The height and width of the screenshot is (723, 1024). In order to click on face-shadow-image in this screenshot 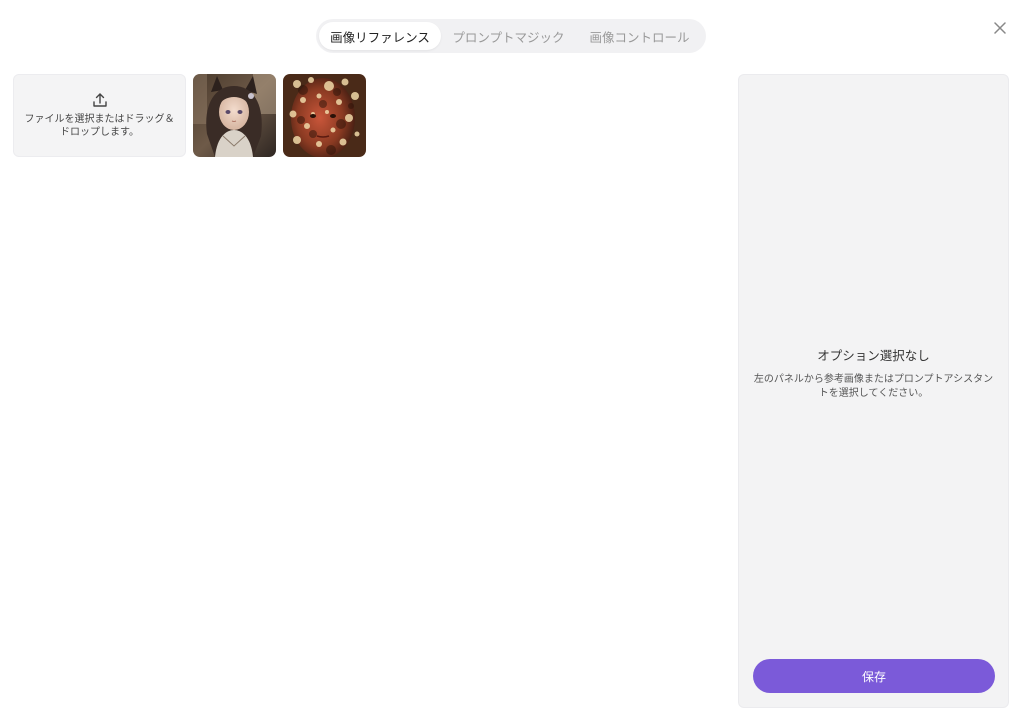, I will do `click(324, 115)`.